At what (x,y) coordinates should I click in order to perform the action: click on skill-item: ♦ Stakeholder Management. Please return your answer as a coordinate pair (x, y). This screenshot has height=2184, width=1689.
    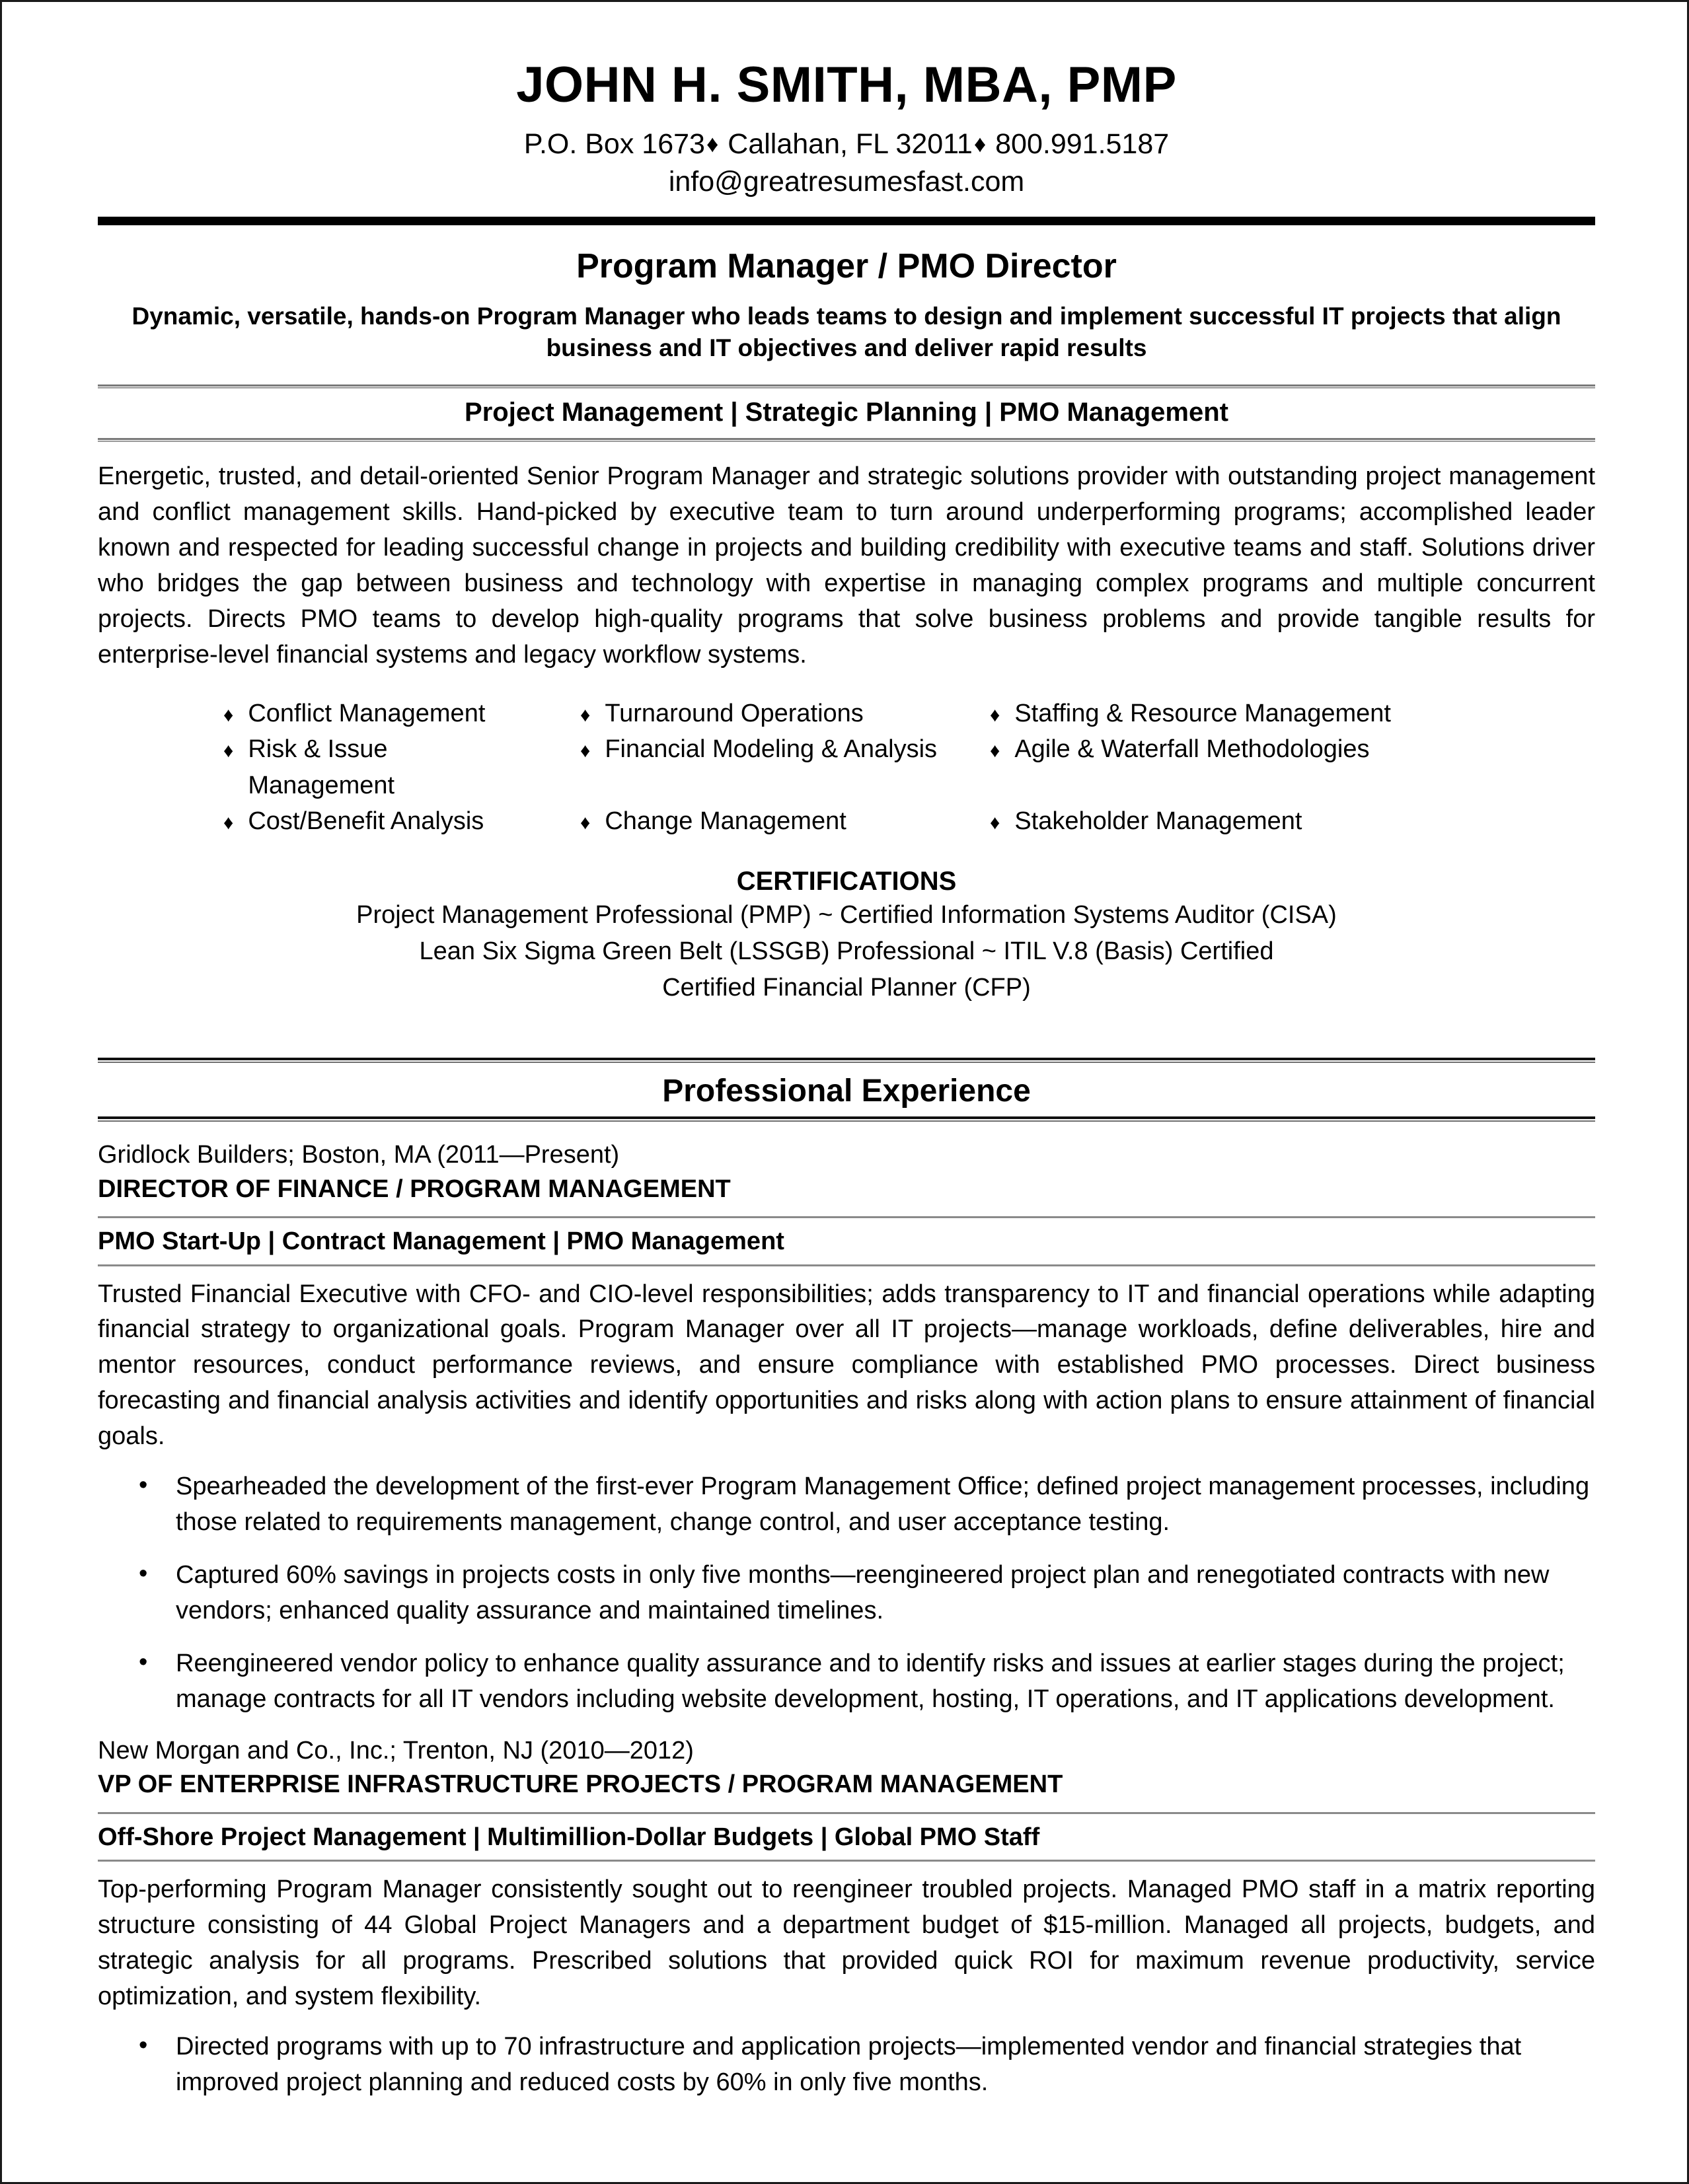
    Looking at the image, I should click on (1292, 821).